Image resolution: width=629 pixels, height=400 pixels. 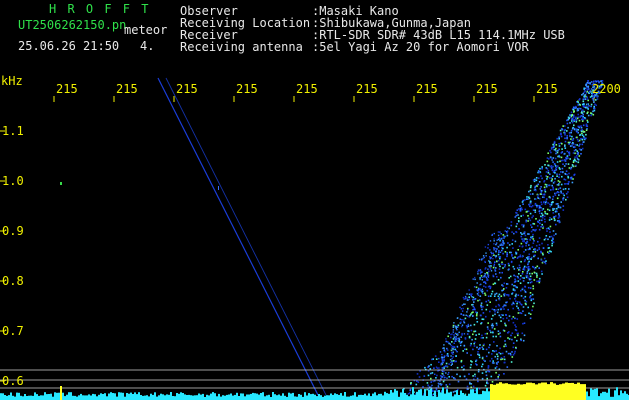 I want to click on date-time: 25.06.26 21:50, so click(x=69, y=46).